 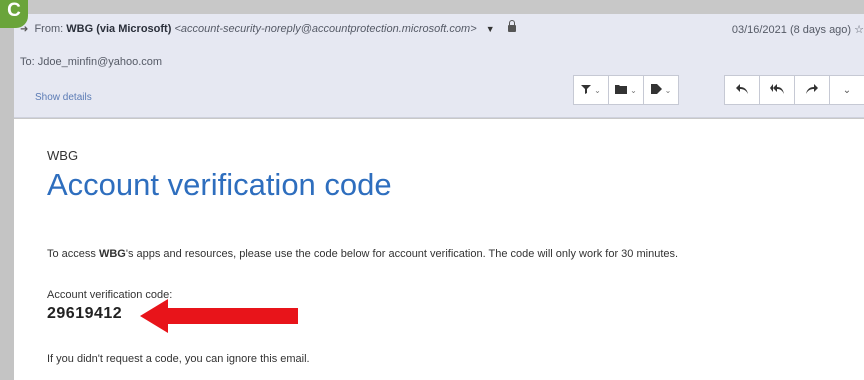 I want to click on sender-name: WBG (via Microsoft), so click(x=118, y=29).